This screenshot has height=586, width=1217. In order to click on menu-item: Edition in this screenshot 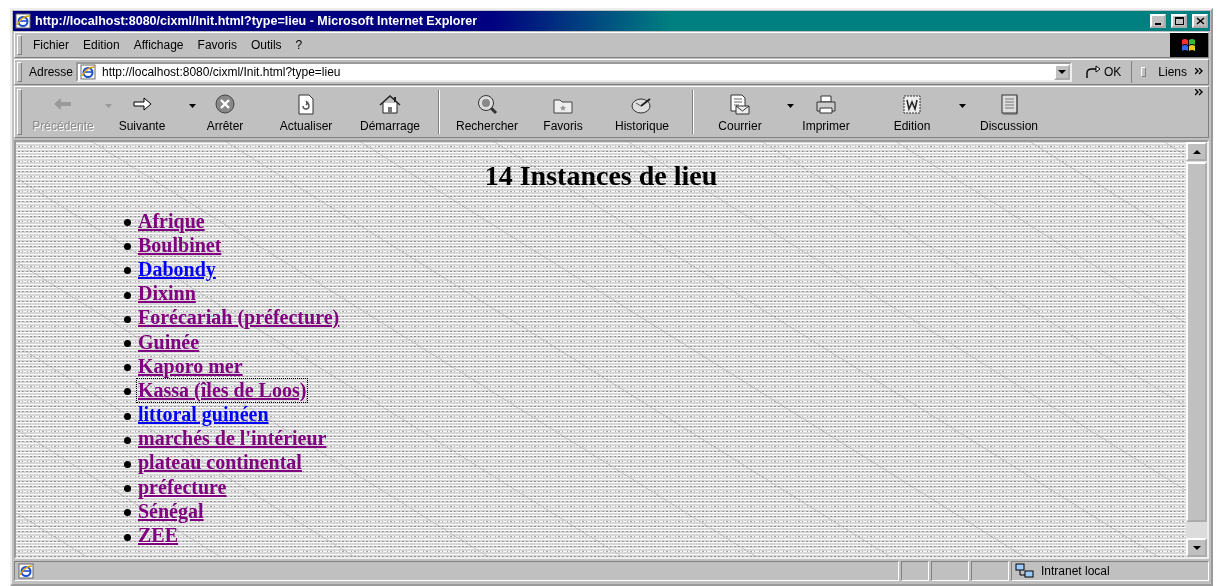, I will do `click(101, 45)`.